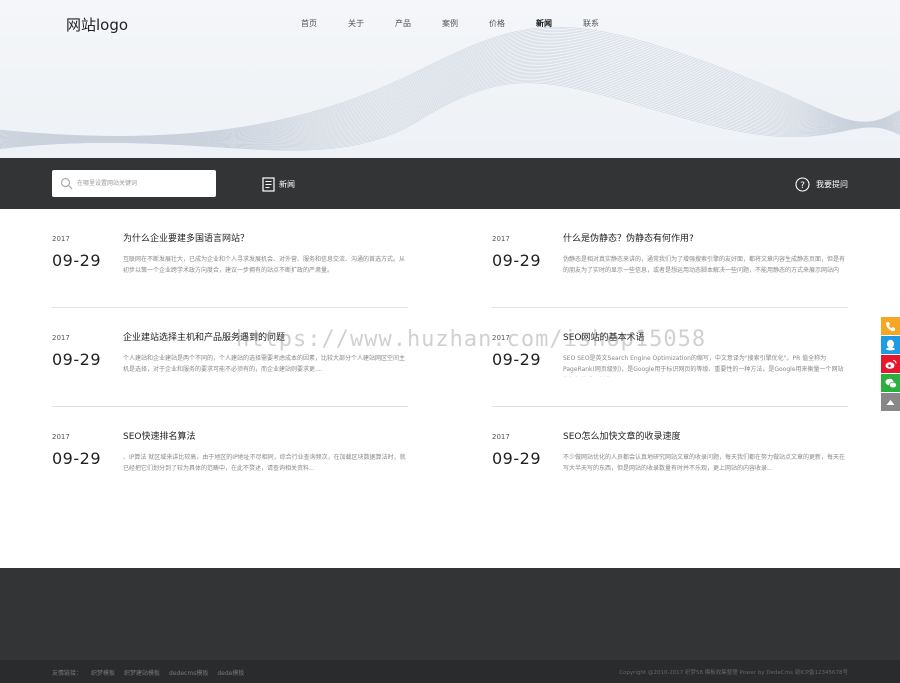  I want to click on document-icon, so click(268, 184).